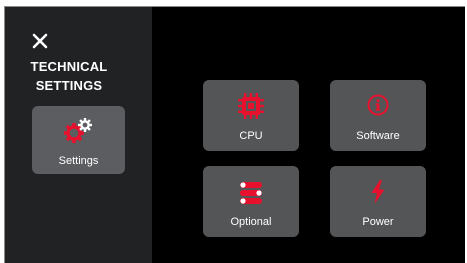  I want to click on close-button, so click(40, 41).